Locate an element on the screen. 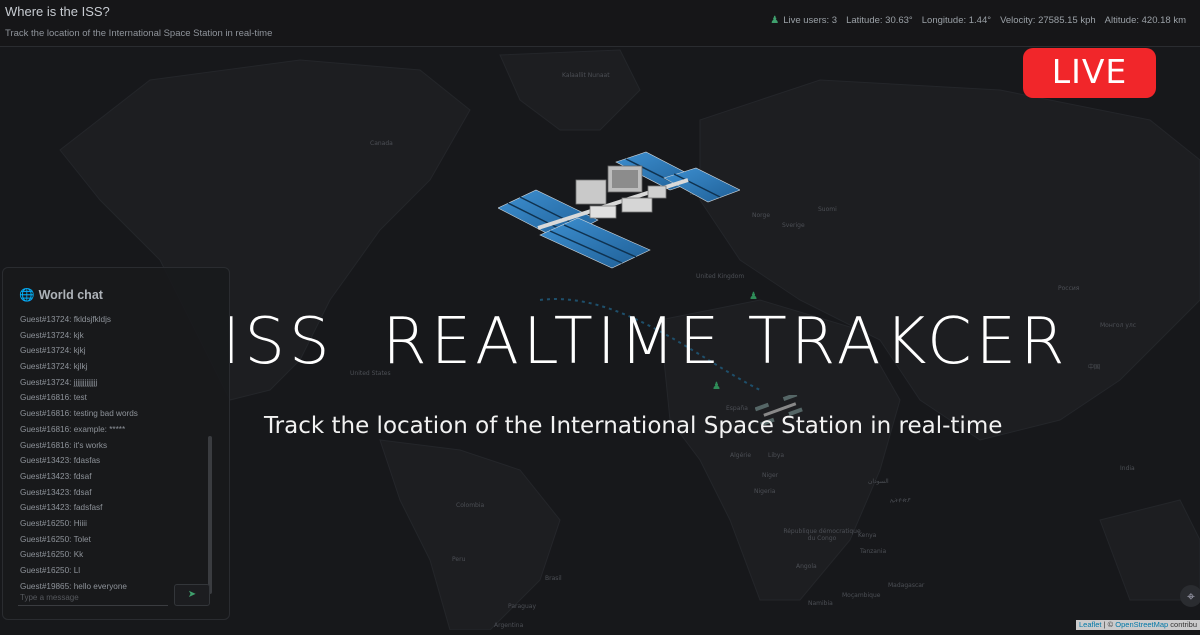 The width and height of the screenshot is (1200, 635). locate-button: ⌖ is located at coordinates (1190, 596).